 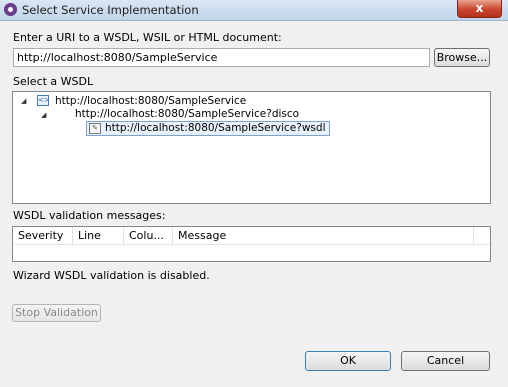 I want to click on eclipse-app-icon, so click(x=10, y=9).